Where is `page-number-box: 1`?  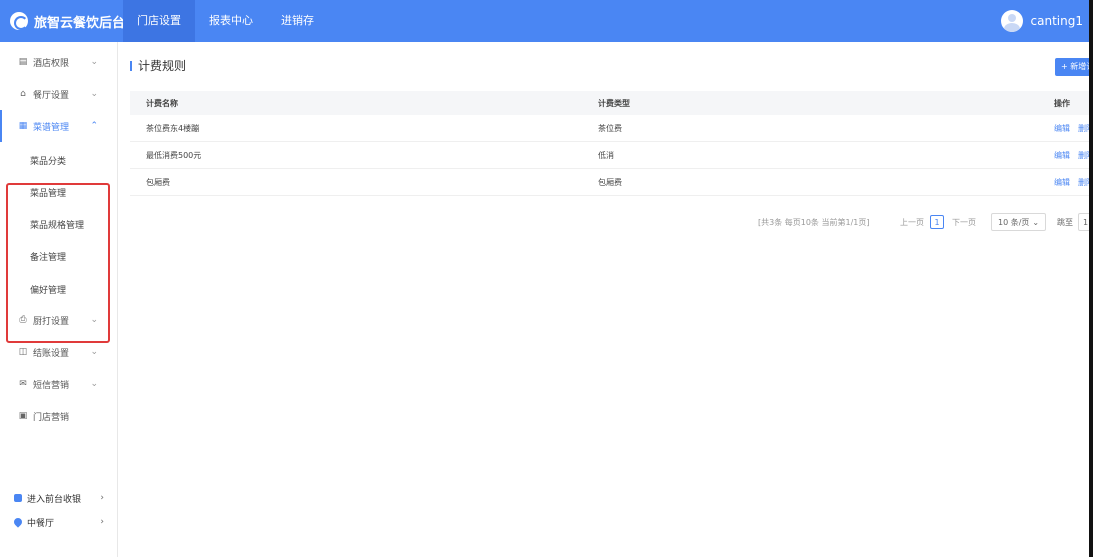 page-number-box: 1 is located at coordinates (937, 222).